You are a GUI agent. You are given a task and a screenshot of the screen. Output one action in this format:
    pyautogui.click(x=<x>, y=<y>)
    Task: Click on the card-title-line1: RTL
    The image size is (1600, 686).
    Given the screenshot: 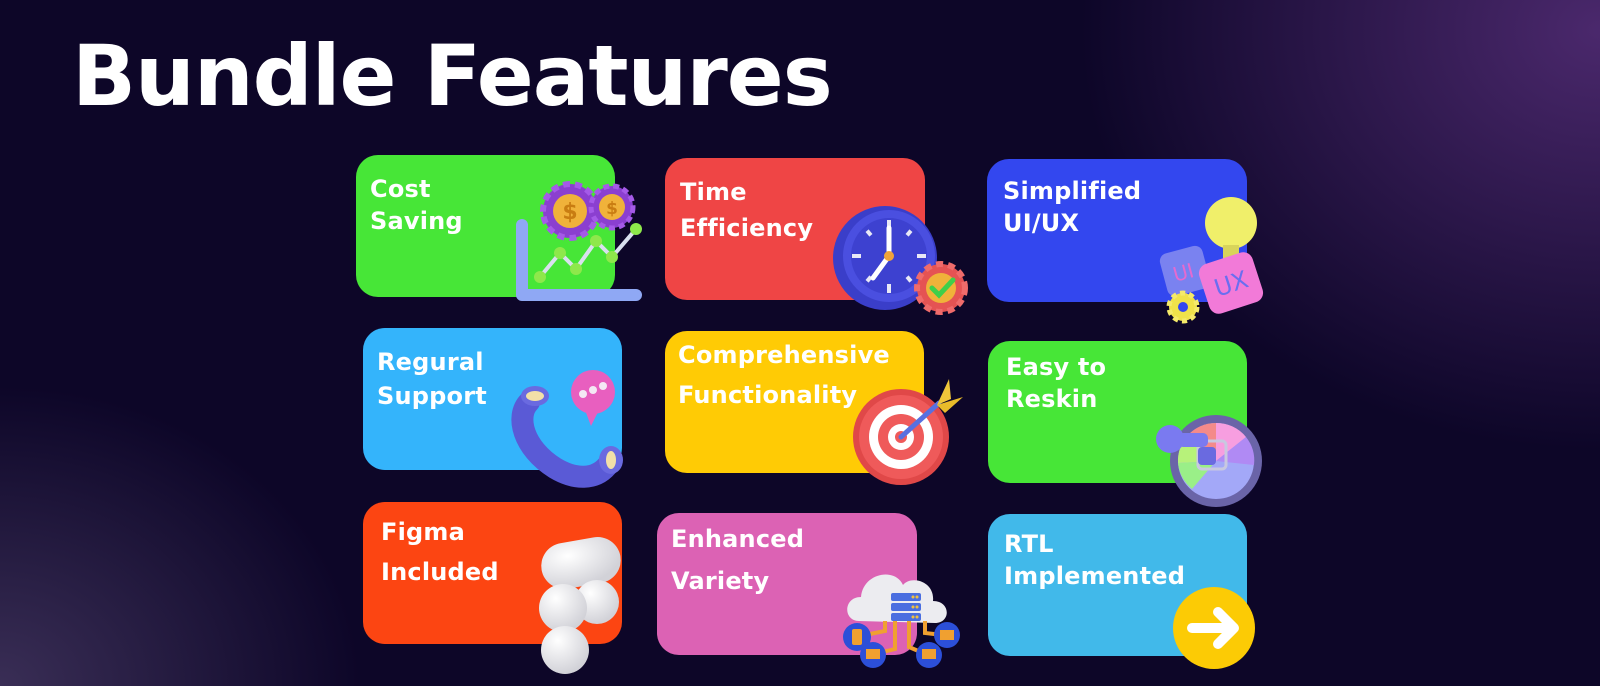 What is the action you would take?
    pyautogui.click(x=1029, y=544)
    